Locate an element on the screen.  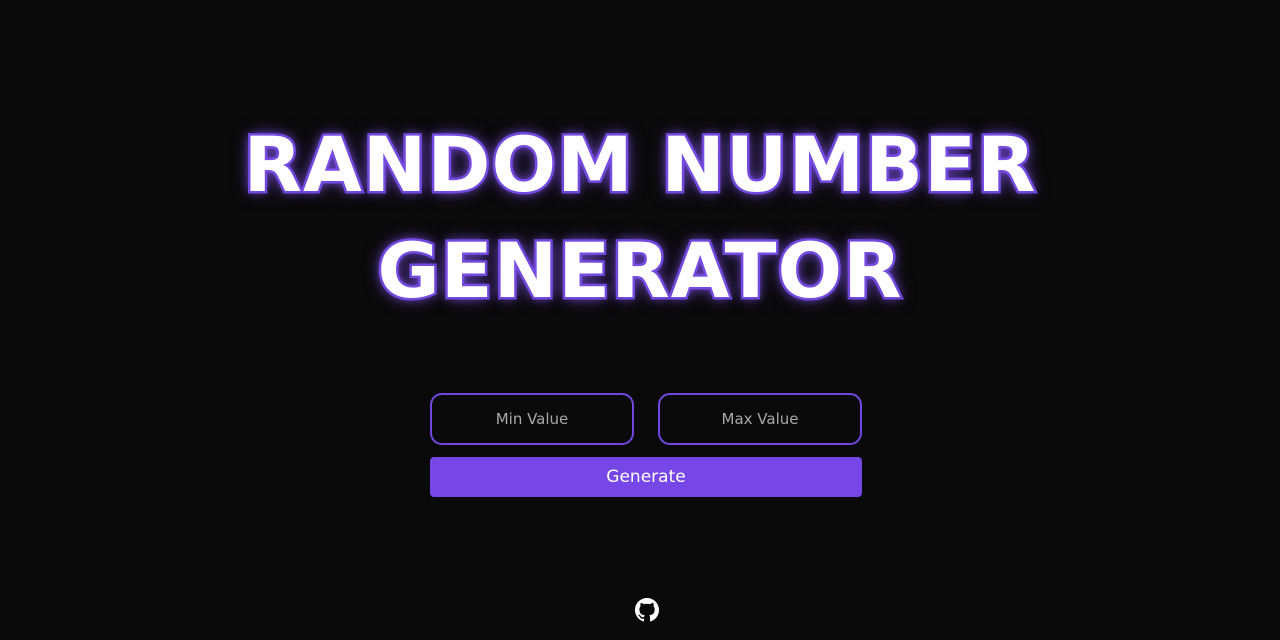
github-link is located at coordinates (647, 610).